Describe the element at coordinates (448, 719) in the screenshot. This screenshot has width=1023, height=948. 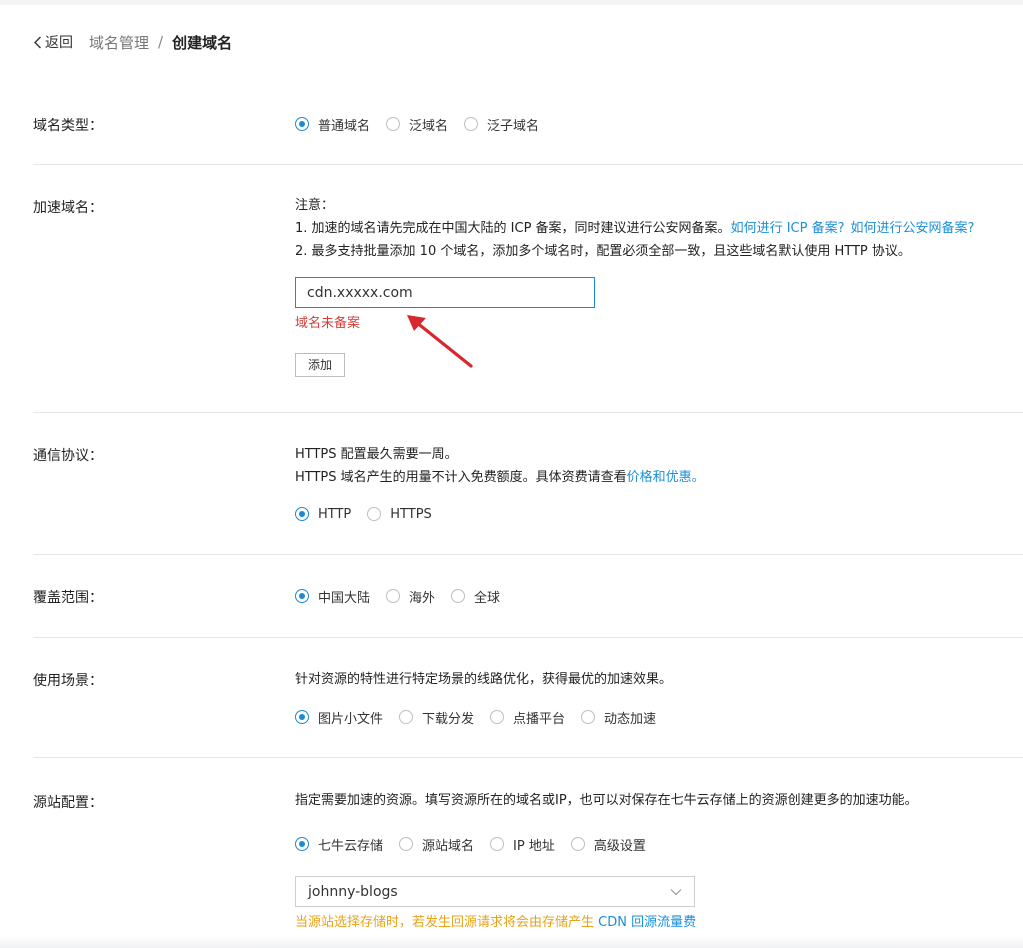
I see `radio-label: 下载分发` at that location.